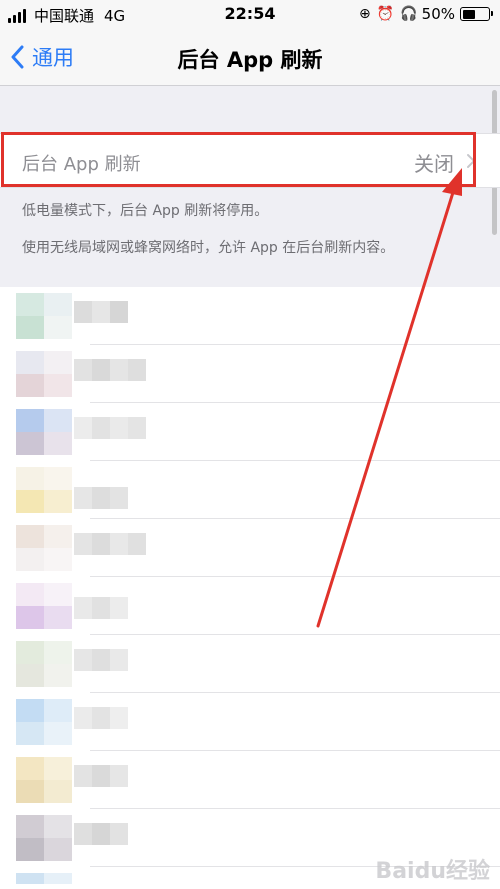 The image size is (500, 889). What do you see at coordinates (432, 871) in the screenshot?
I see `watermark: Baidu经验` at bounding box center [432, 871].